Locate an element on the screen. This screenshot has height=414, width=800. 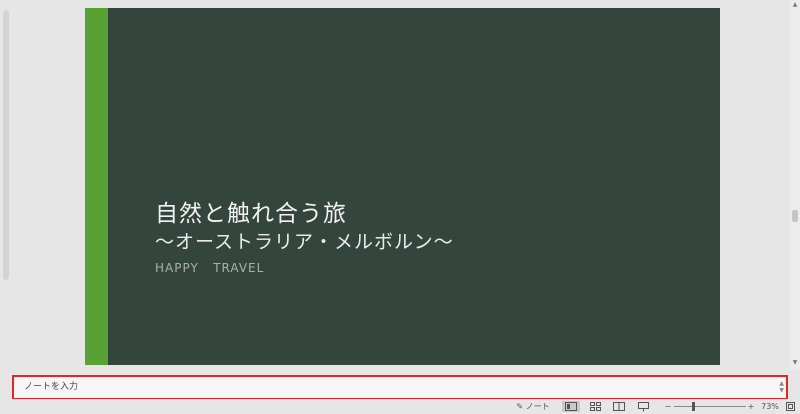
slideshow-button is located at coordinates (643, 406).